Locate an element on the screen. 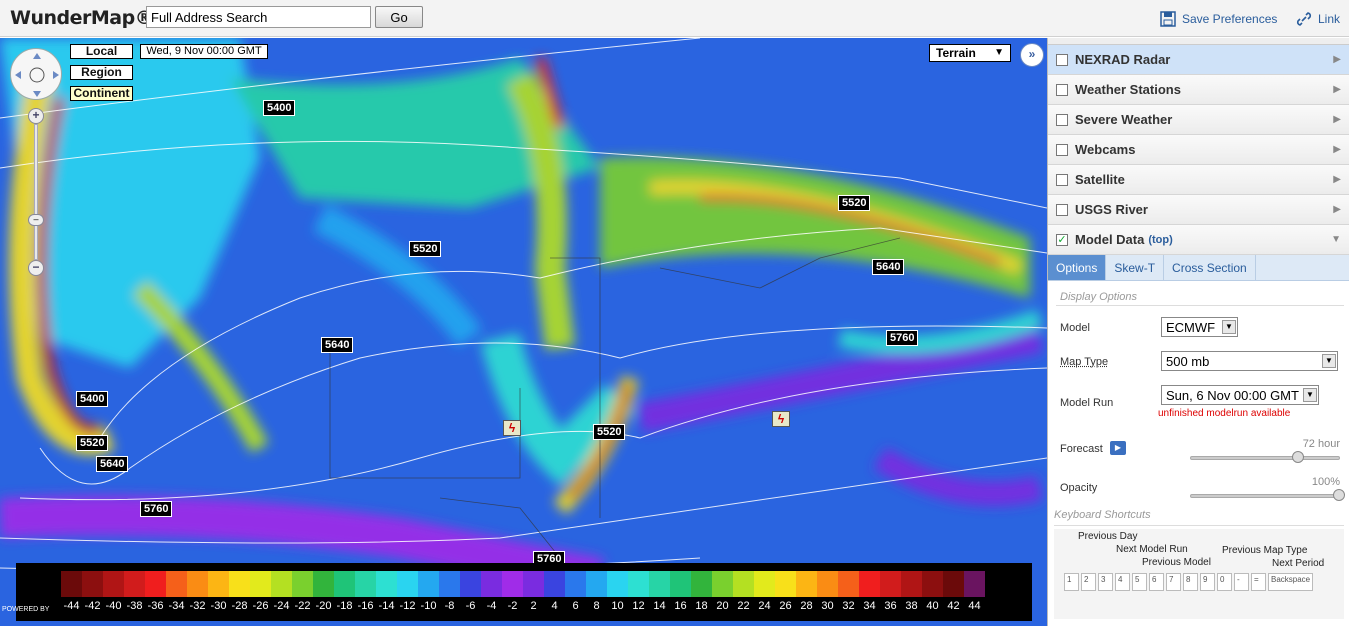 The height and width of the screenshot is (641, 1349). layer-top-link: (top) is located at coordinates (1160, 240).